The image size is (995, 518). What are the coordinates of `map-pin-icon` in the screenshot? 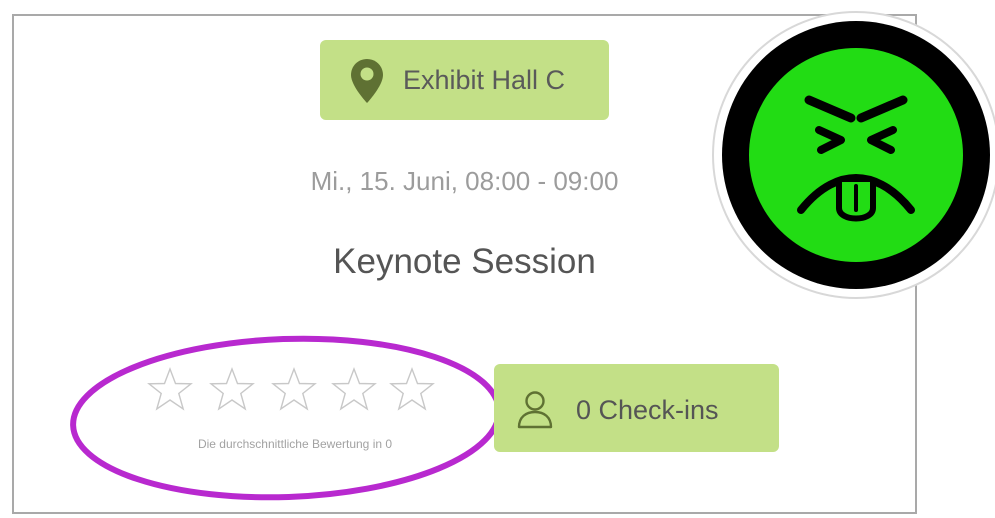 It's located at (367, 81).